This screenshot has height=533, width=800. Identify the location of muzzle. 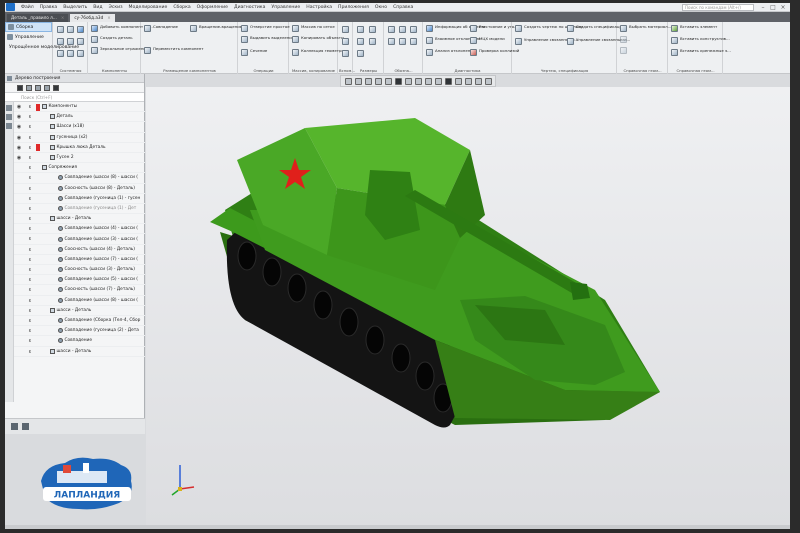
(580, 291).